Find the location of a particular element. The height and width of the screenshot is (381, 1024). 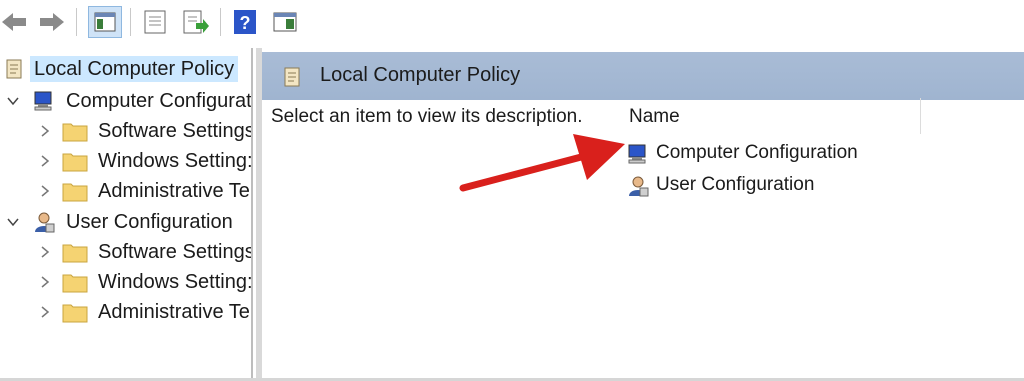

details-title: Local Computer Policy is located at coordinates (420, 75).